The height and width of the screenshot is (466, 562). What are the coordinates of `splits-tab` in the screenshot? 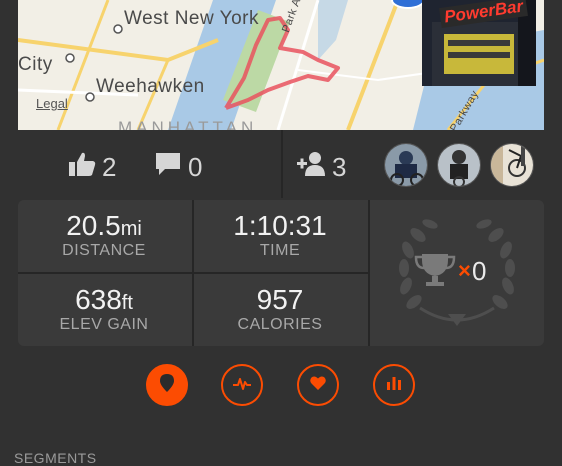 It's located at (394, 385).